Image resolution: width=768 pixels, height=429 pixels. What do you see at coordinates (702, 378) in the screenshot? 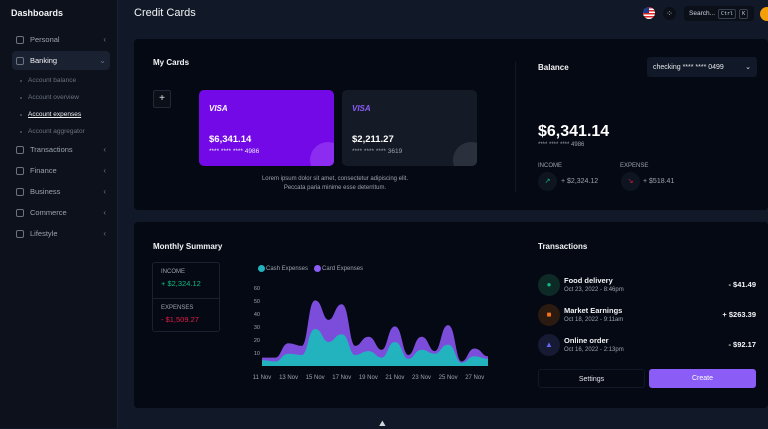
I see `create-button: Create` at bounding box center [702, 378].